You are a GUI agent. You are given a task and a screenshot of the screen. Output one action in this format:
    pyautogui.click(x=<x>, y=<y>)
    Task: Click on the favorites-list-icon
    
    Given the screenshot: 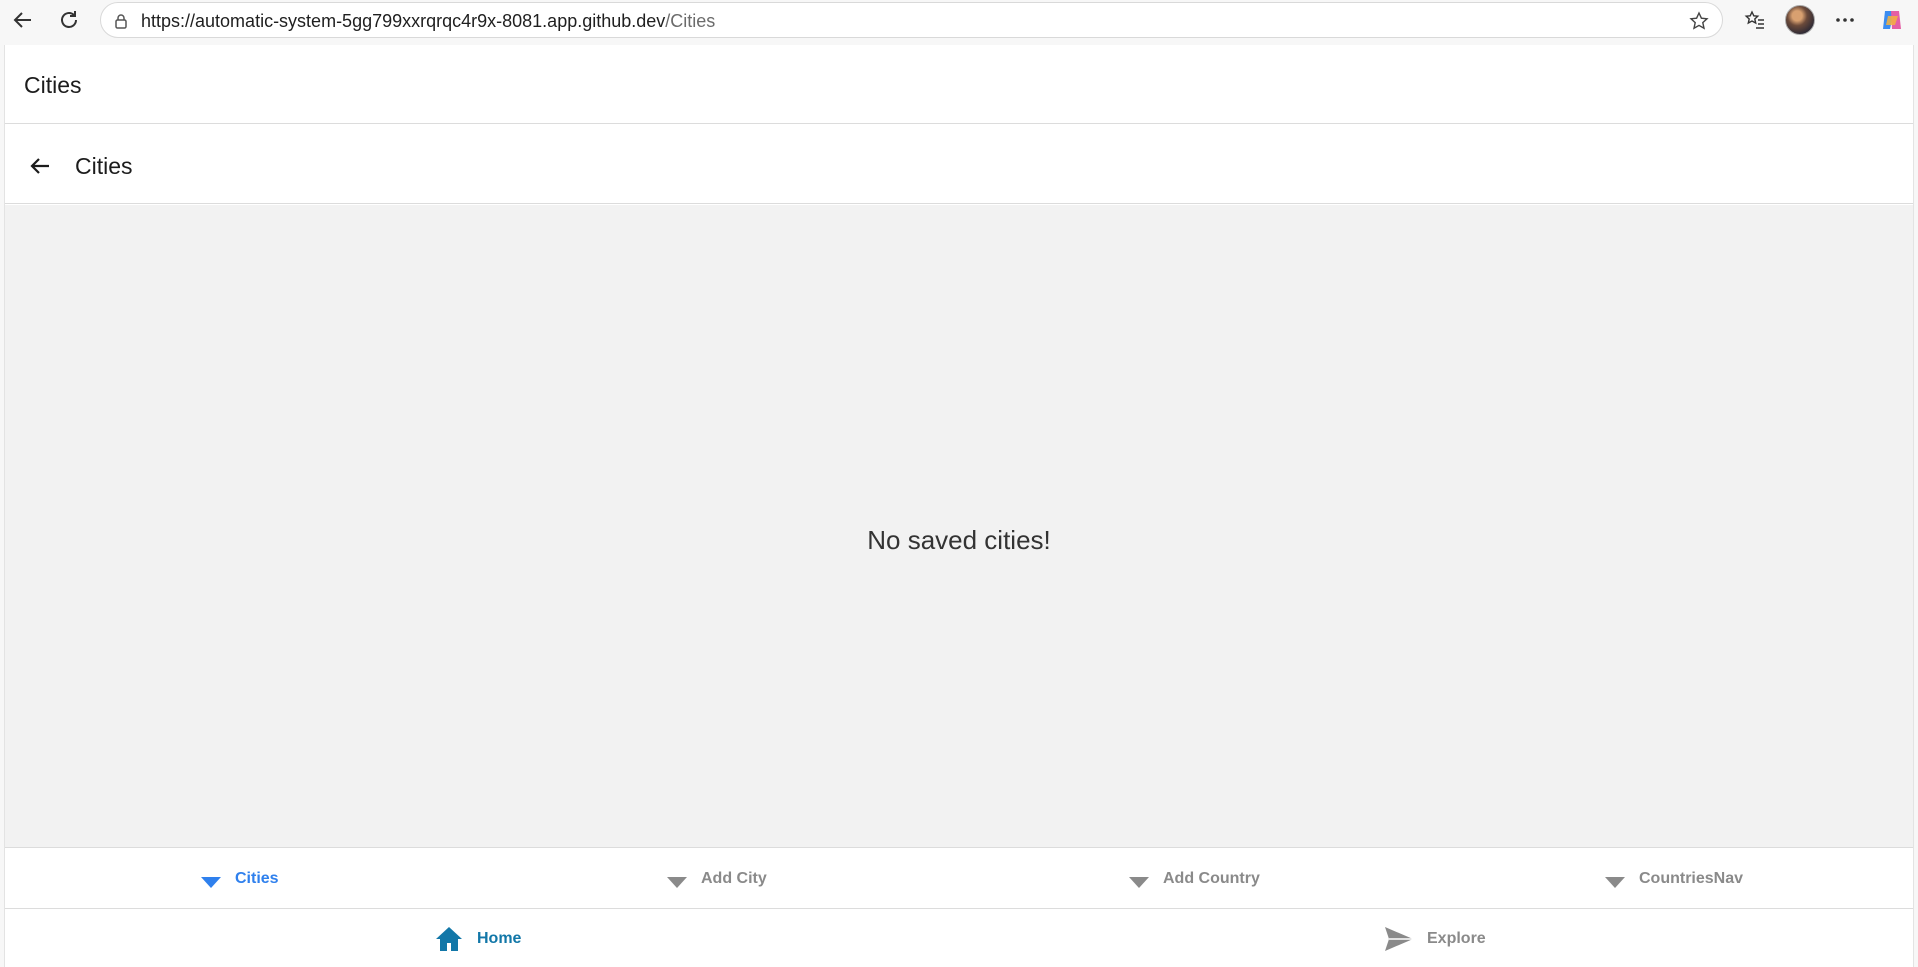 What is the action you would take?
    pyautogui.click(x=1755, y=20)
    